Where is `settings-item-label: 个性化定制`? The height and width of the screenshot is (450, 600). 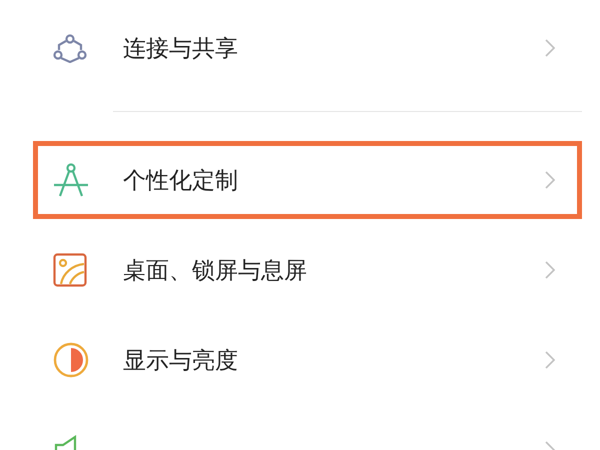
settings-item-label: 个性化定制 is located at coordinates (181, 181).